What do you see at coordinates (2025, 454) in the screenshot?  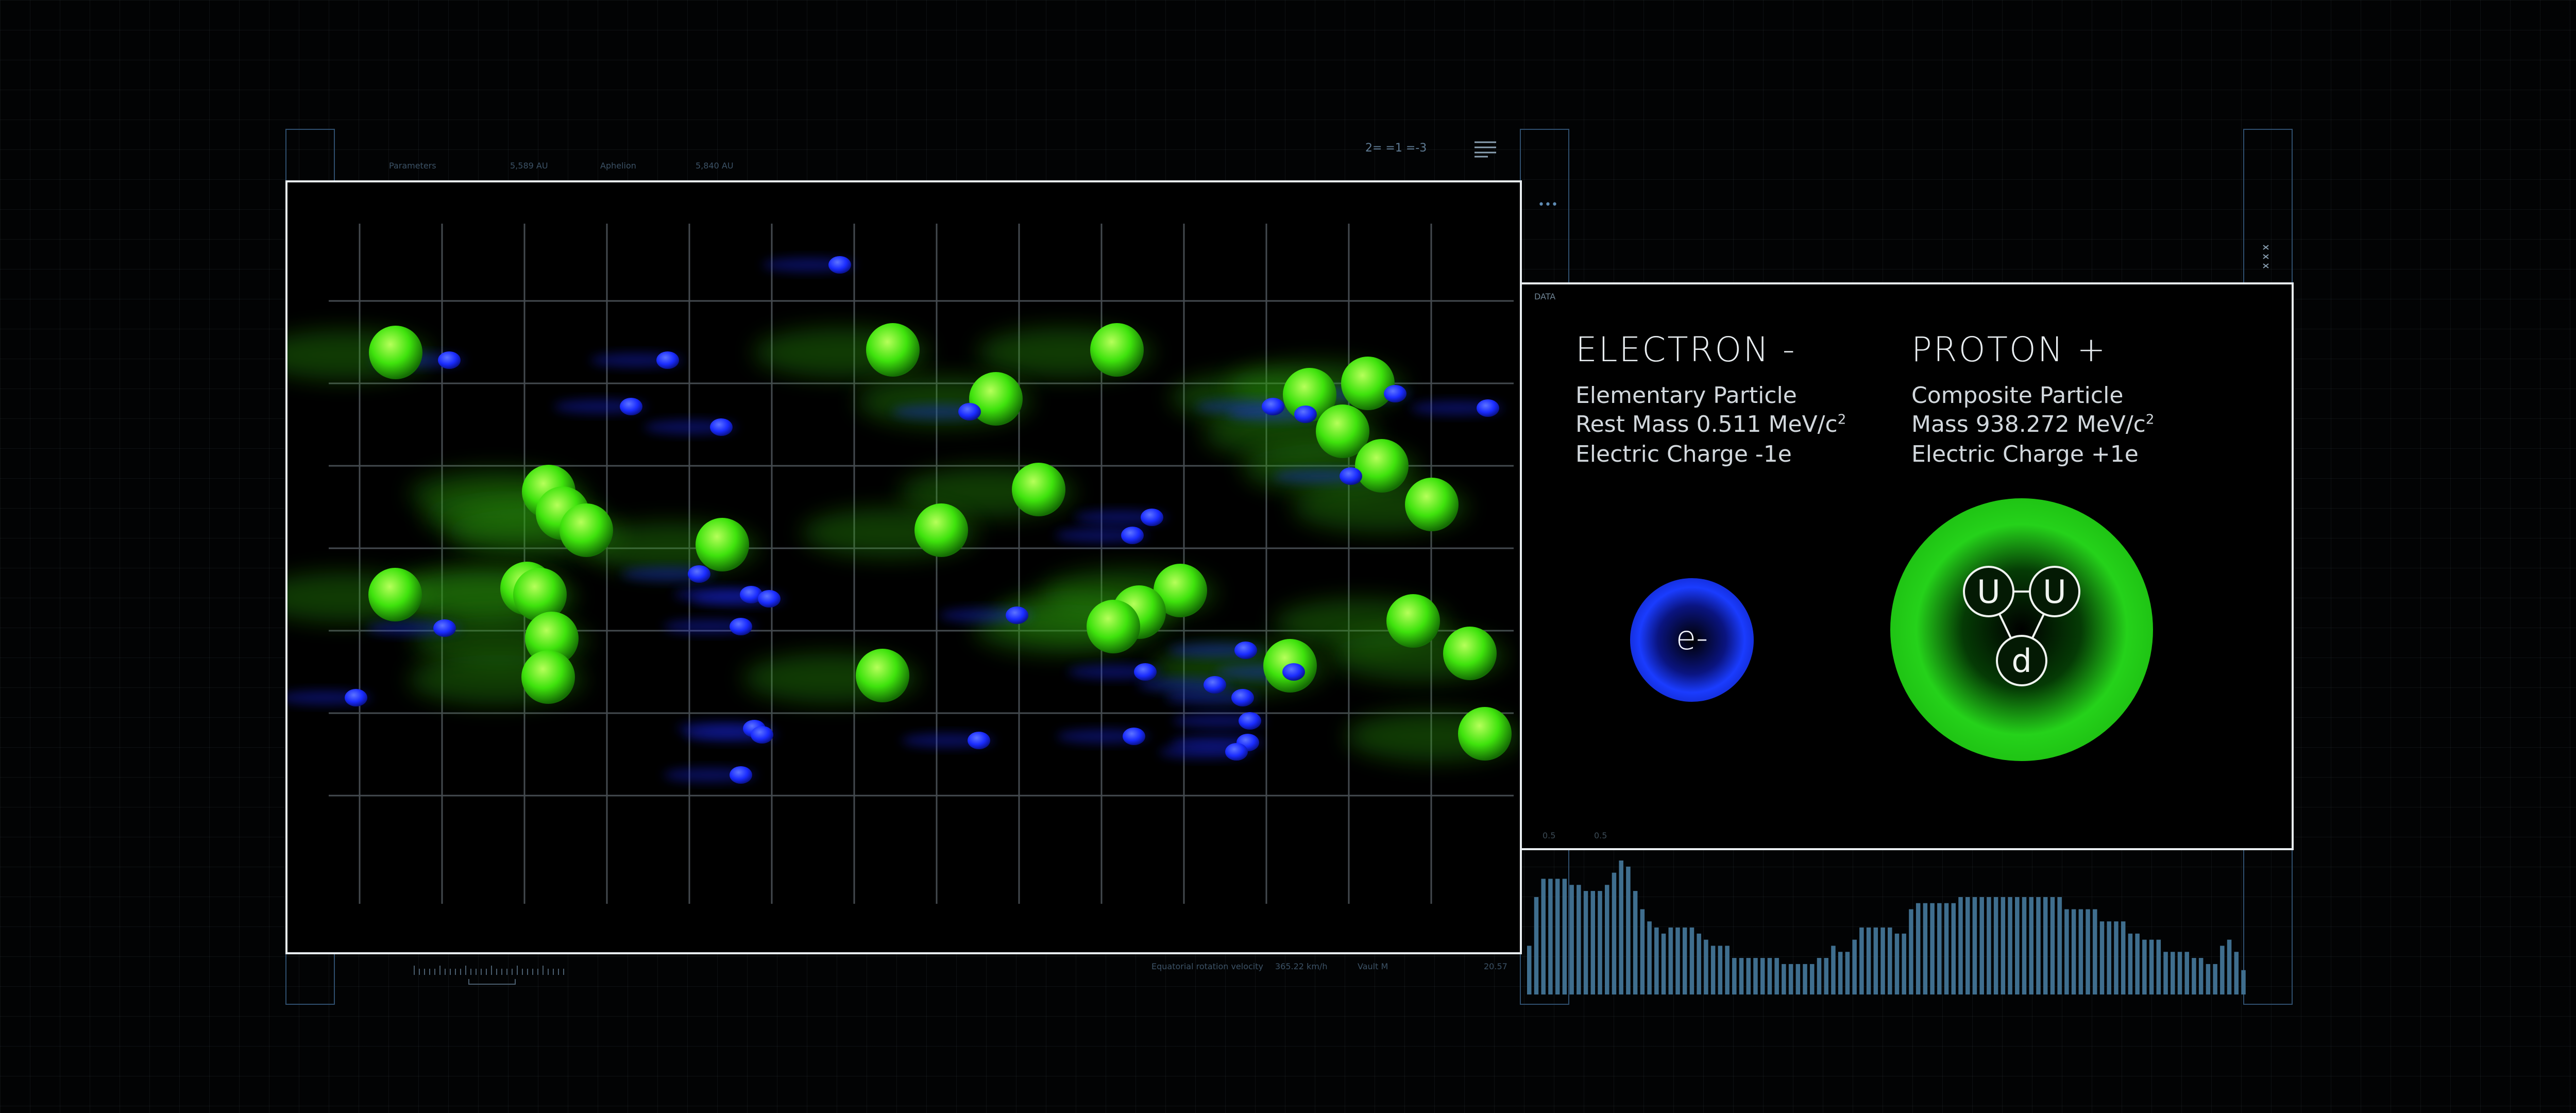 I see `proton-charge: Electric Charge +1e` at bounding box center [2025, 454].